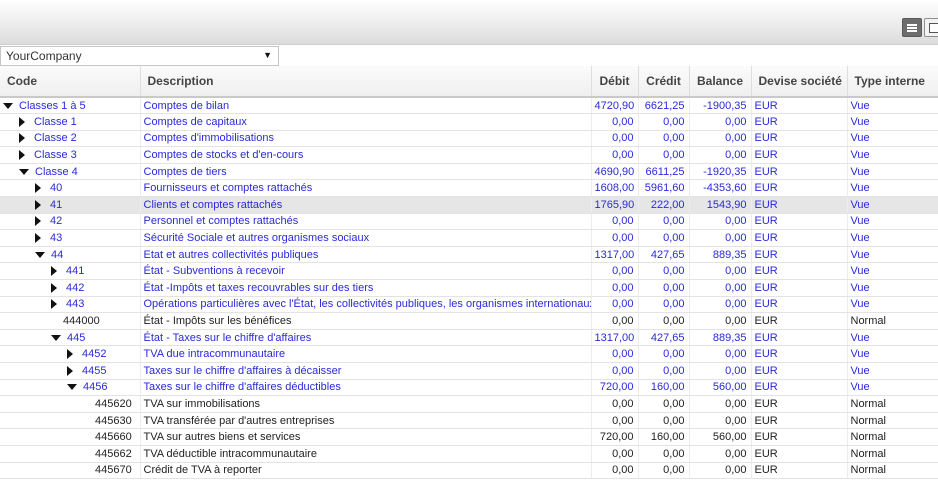  I want to click on column-header-credit: Crédit, so click(664, 82).